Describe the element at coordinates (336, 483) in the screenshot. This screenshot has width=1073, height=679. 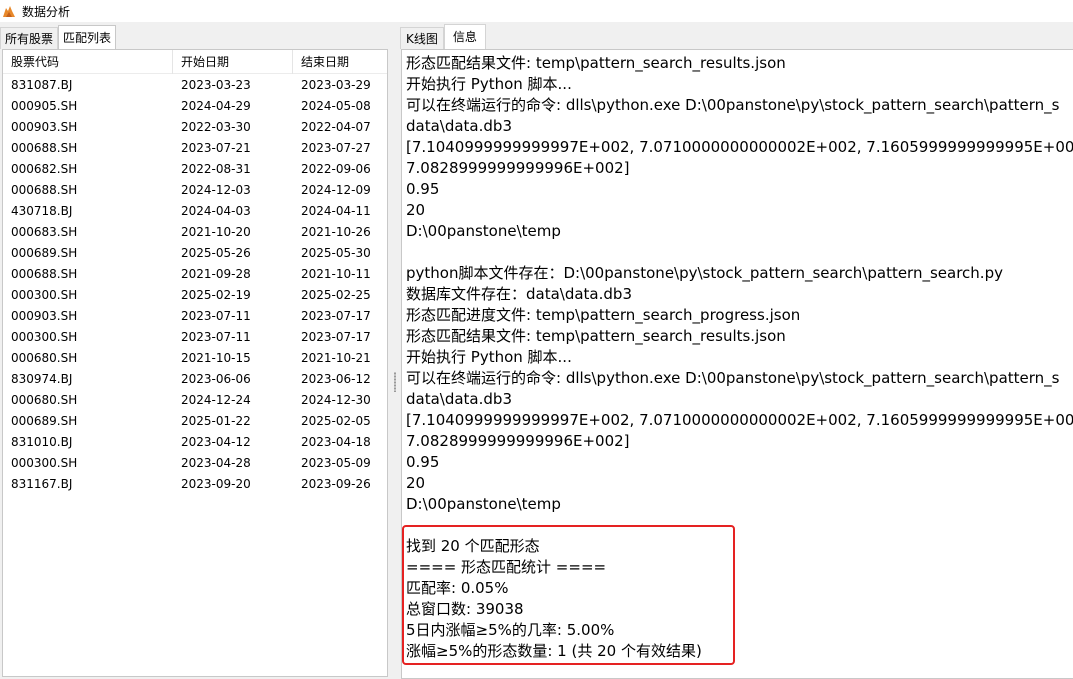
I see `end-date-cell: 2023-09-26` at that location.